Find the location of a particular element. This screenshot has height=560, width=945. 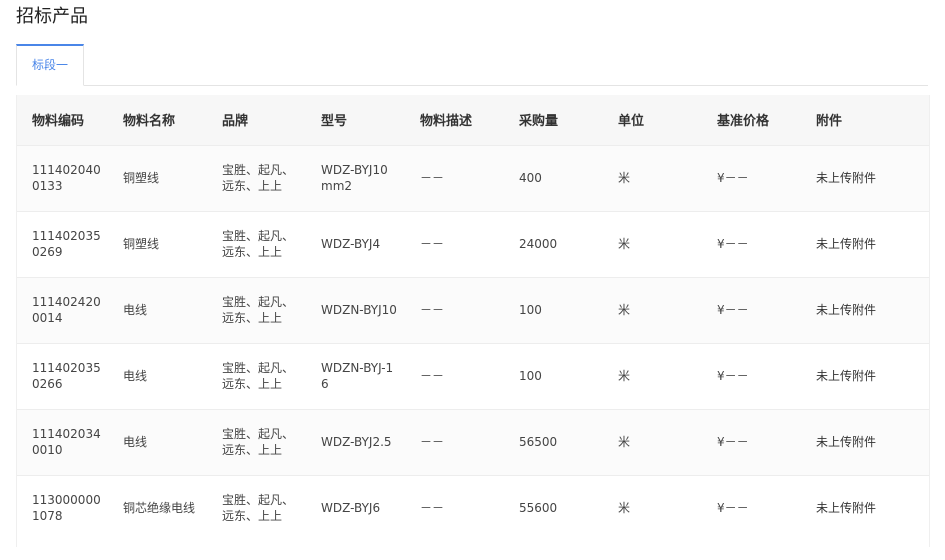

table-header-row: 物料编码 物料名称 品牌 型号 物料描述 采购量 单位 基准价格 附件 is located at coordinates (473, 120).